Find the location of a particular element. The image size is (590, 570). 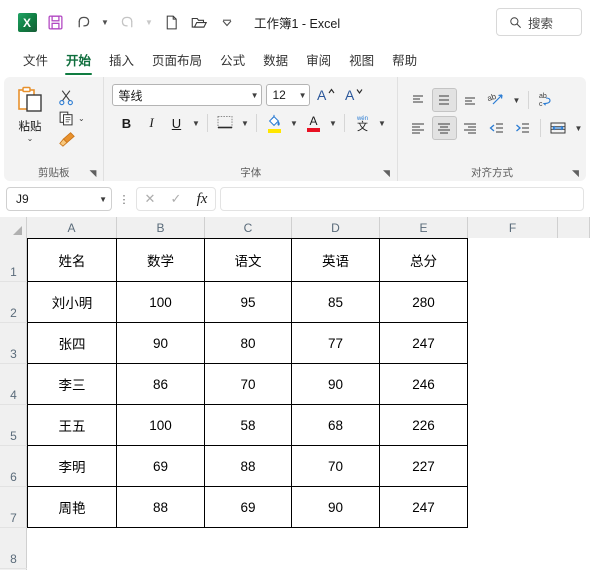

cell-c2: 95 is located at coordinates (248, 302).